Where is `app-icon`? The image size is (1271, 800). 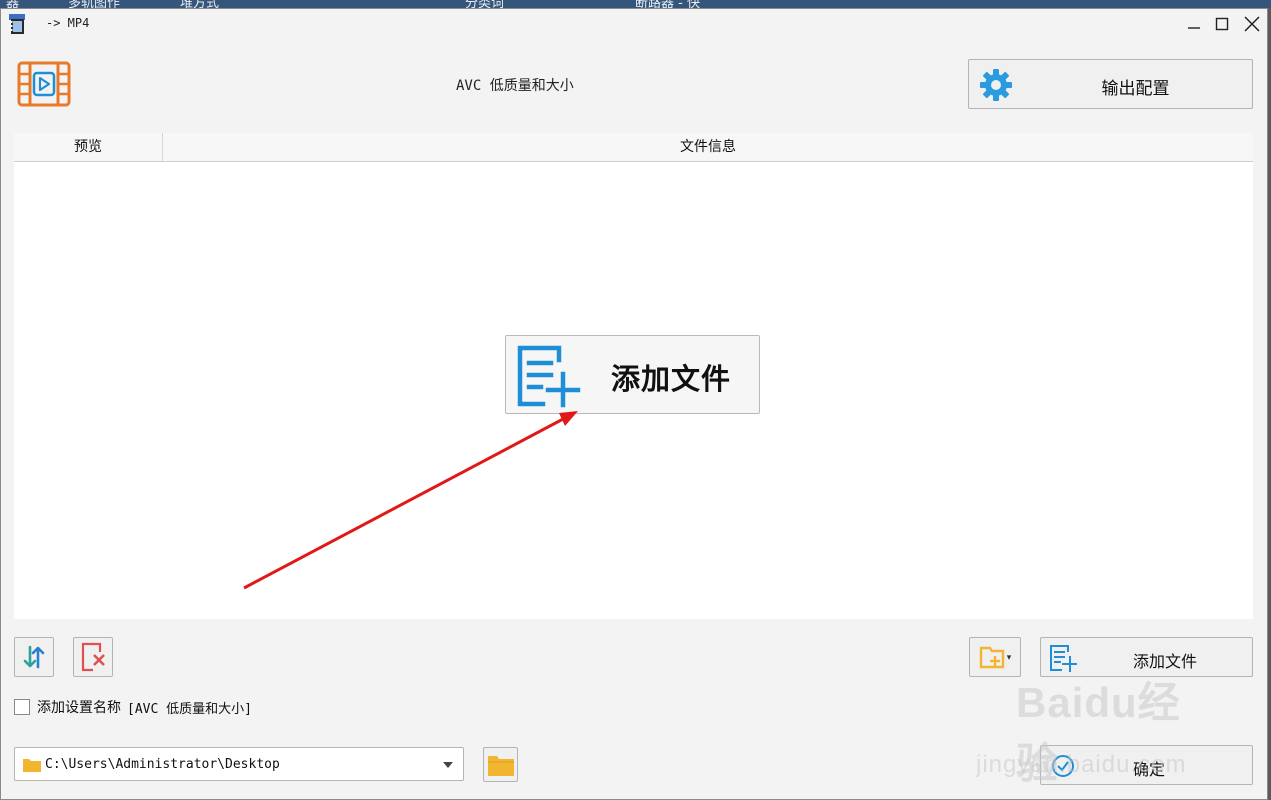
app-icon is located at coordinates (17, 24).